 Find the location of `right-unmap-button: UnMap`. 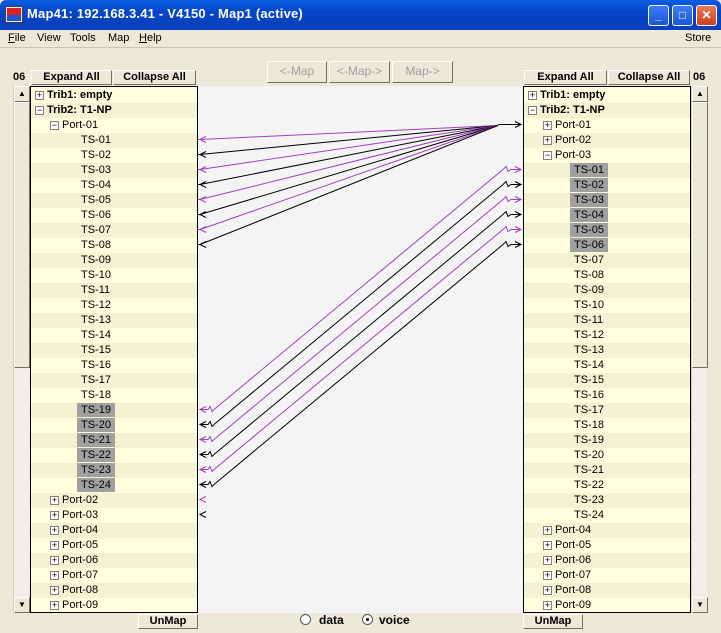

right-unmap-button: UnMap is located at coordinates (553, 621).